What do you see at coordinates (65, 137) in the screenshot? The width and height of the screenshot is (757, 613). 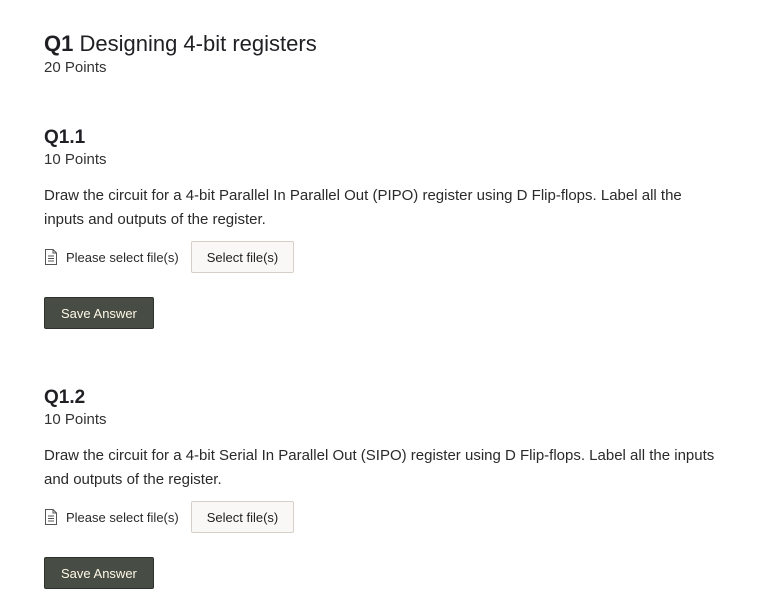 I see `subquestion-number: Q1.1` at bounding box center [65, 137].